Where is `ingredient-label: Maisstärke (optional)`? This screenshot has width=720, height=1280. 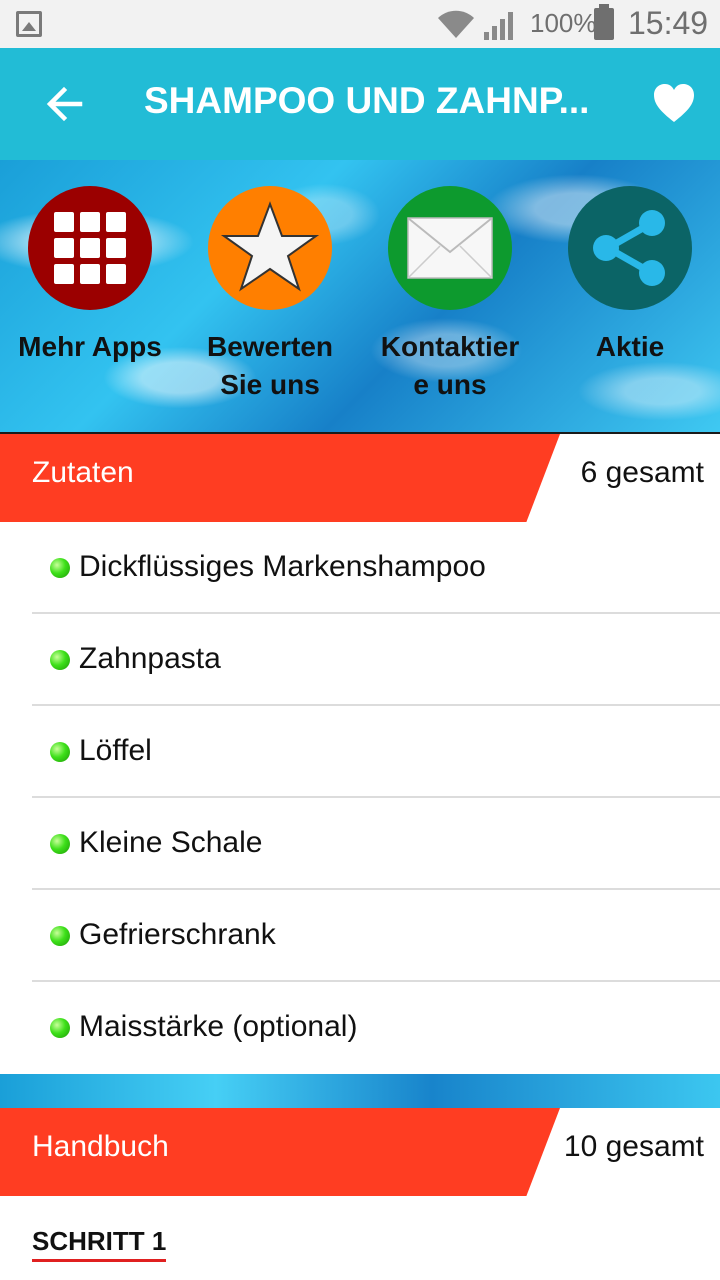
ingredient-label: Maisstärke (optional) is located at coordinates (218, 1026).